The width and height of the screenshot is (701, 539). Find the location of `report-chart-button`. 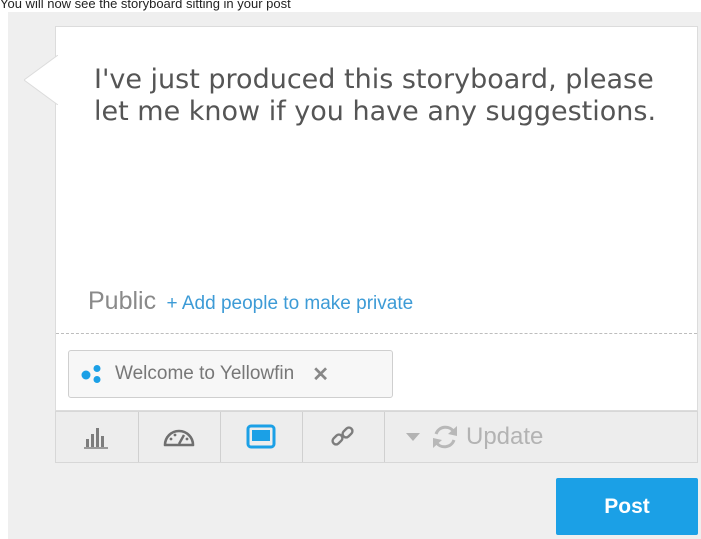

report-chart-button is located at coordinates (97, 437).